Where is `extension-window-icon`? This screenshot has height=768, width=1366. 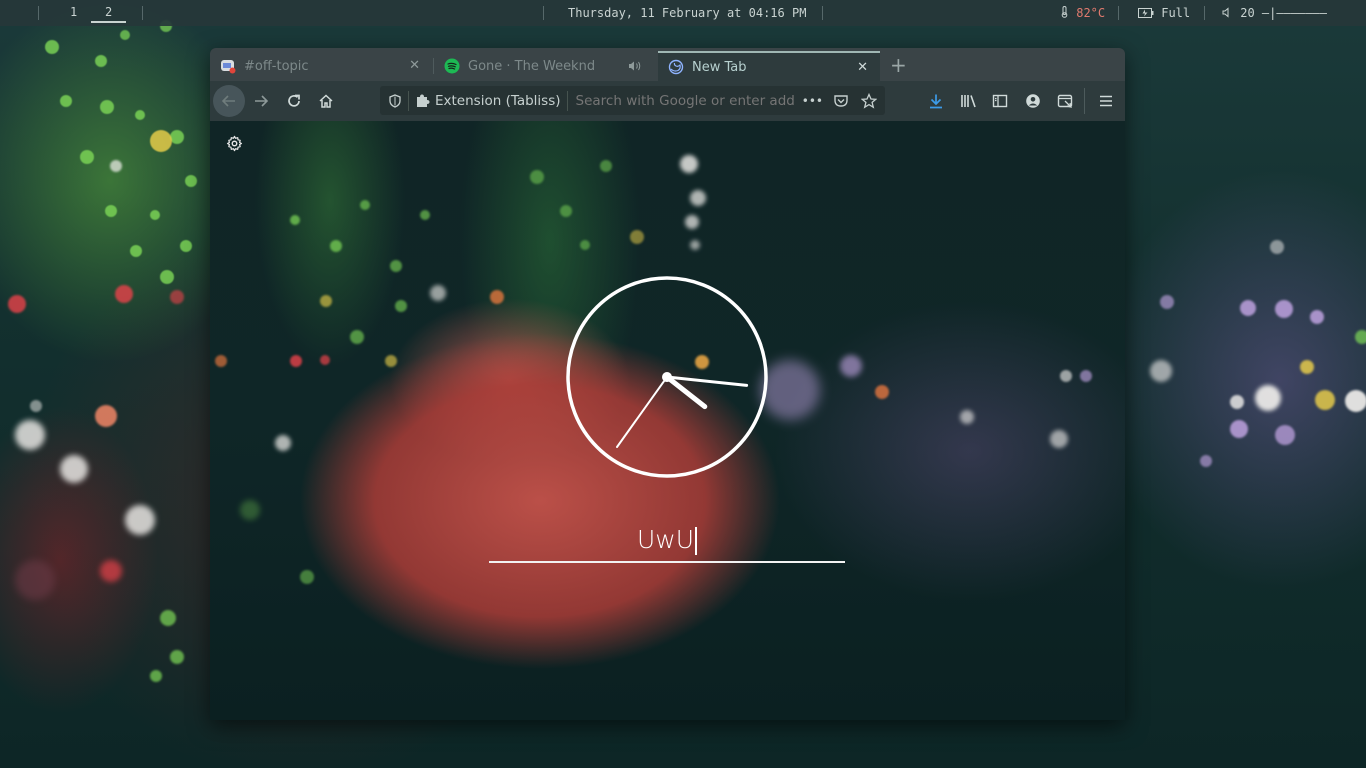 extension-window-icon is located at coordinates (1065, 101).